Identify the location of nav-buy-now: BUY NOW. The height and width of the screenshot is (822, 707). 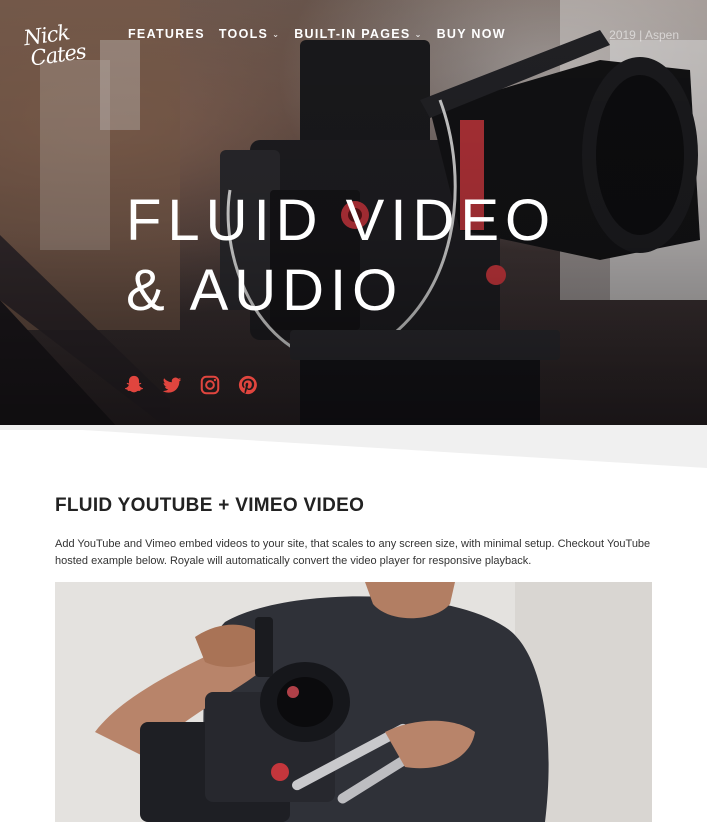
(471, 34).